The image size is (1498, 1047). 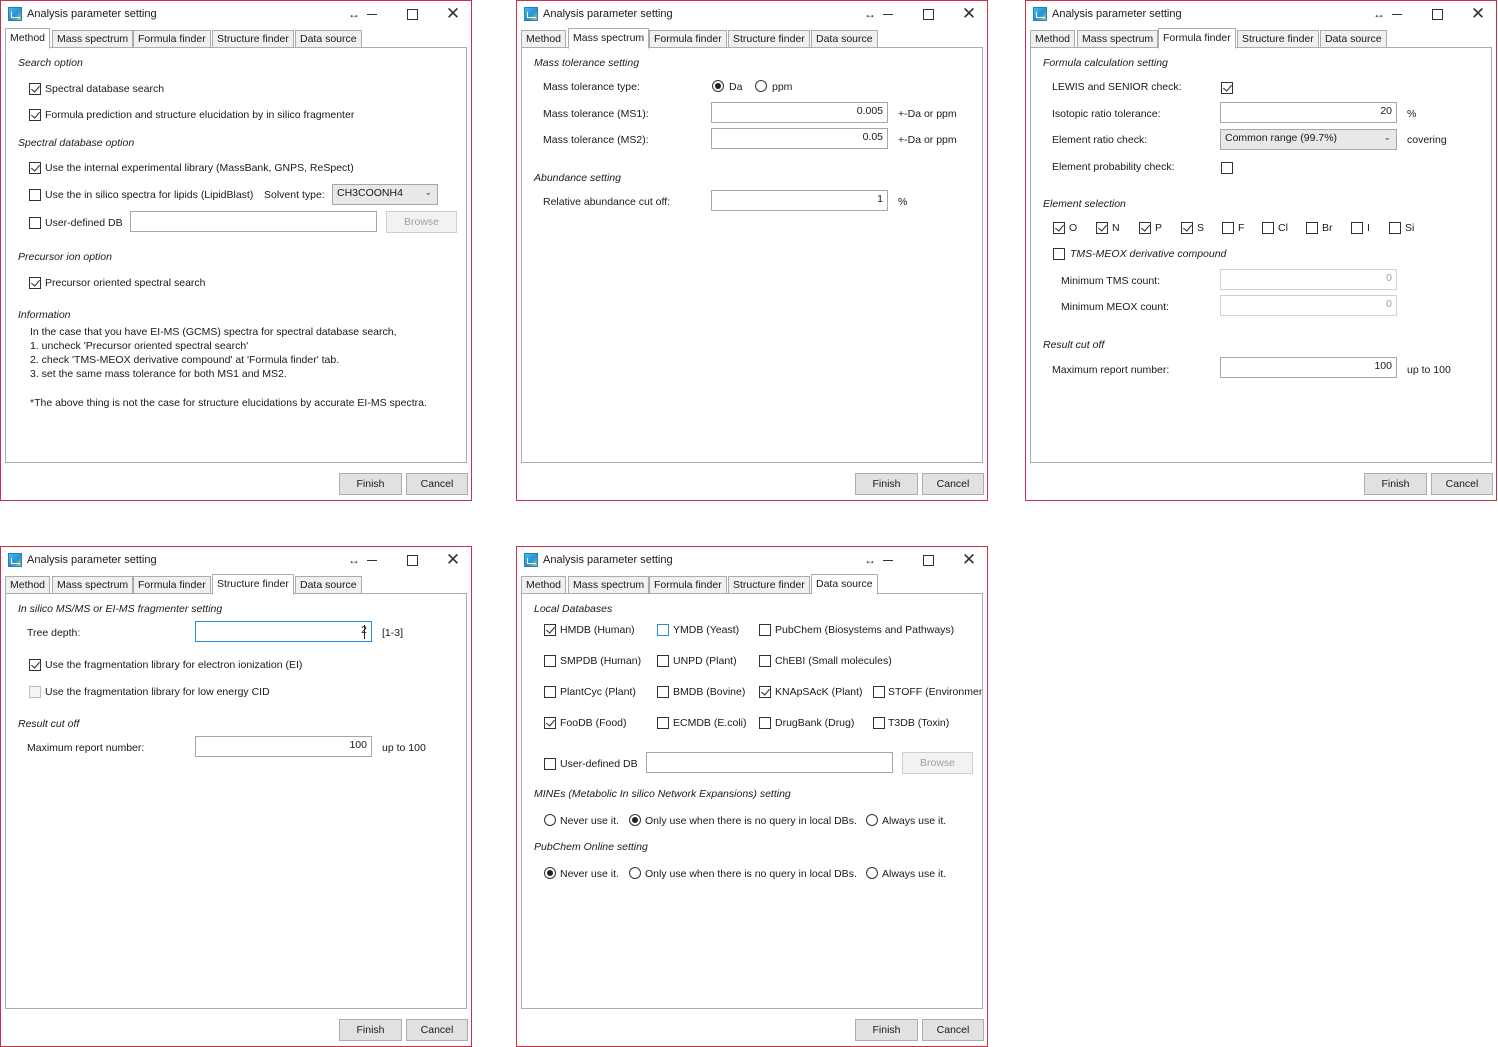 What do you see at coordinates (1308, 112) in the screenshot?
I see `isotopic-ratio-input: 20` at bounding box center [1308, 112].